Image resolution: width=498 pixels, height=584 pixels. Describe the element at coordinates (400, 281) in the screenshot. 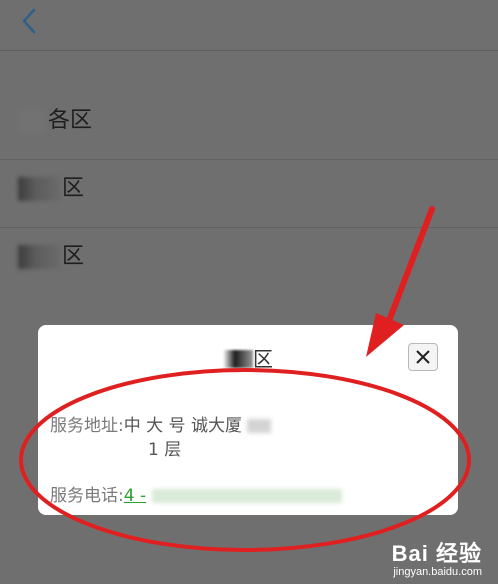

I see `annotation-arrow` at that location.